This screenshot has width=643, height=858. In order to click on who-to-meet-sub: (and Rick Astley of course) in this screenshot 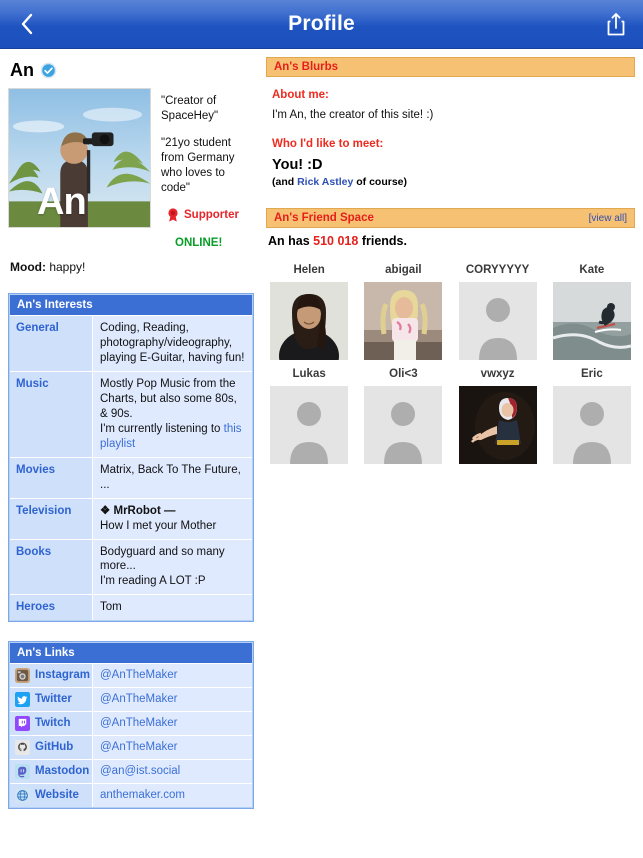, I will do `click(450, 182)`.